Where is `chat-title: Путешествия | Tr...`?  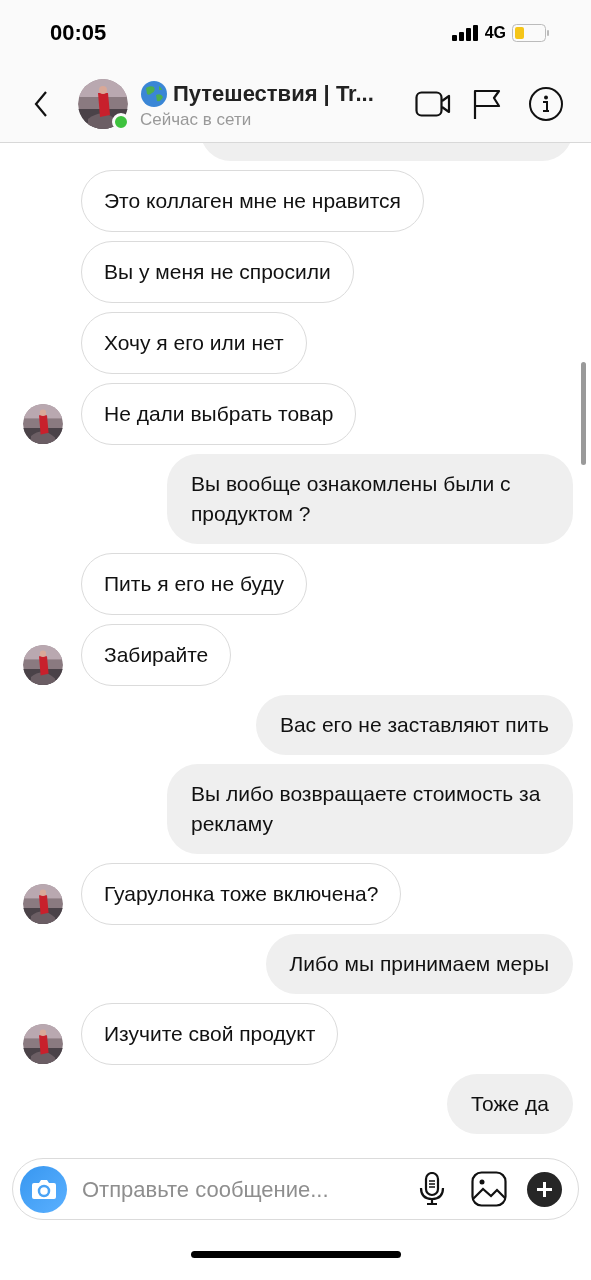
chat-title: Путешествия | Tr... is located at coordinates (273, 93).